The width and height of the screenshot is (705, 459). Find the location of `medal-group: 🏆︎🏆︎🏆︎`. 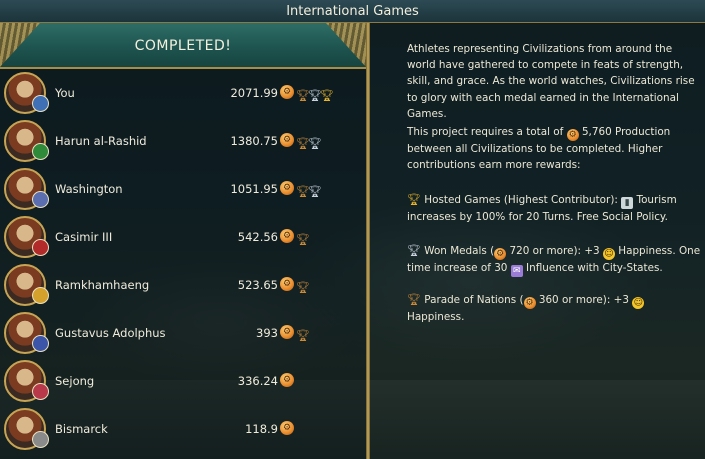

medal-group: 🏆︎🏆︎🏆︎ is located at coordinates (315, 93).